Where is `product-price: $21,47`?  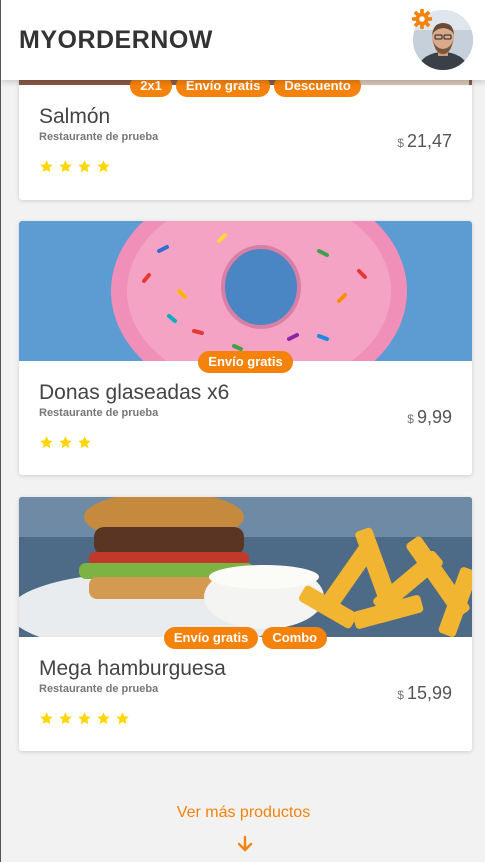 product-price: $21,47 is located at coordinates (424, 141).